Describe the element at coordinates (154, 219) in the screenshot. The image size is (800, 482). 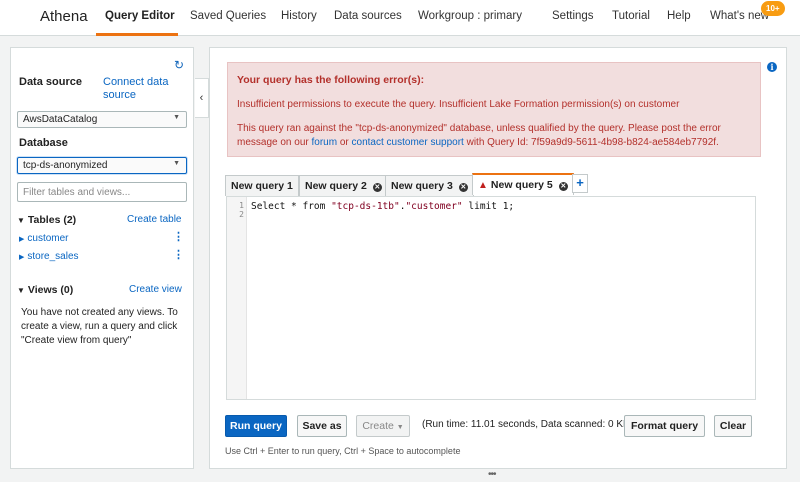
I see `create-table-link: Create table` at that location.